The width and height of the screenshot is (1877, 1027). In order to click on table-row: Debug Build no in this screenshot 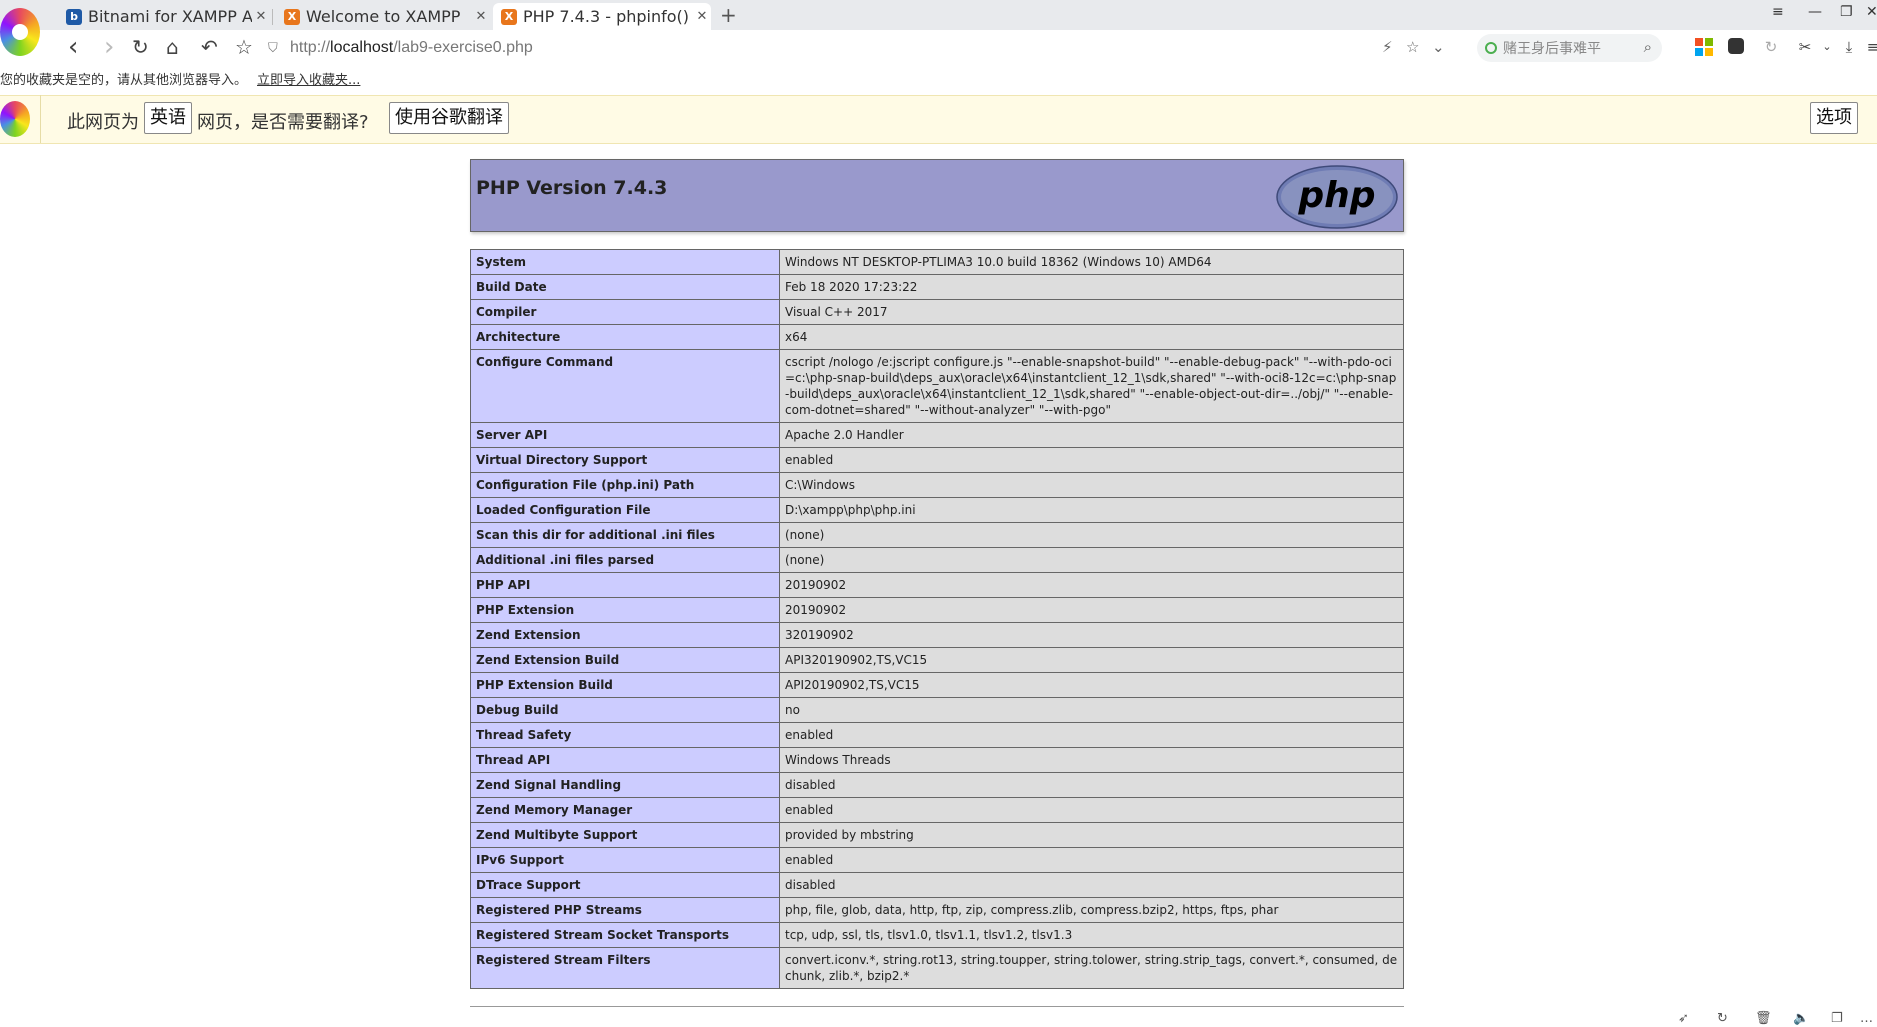, I will do `click(937, 710)`.